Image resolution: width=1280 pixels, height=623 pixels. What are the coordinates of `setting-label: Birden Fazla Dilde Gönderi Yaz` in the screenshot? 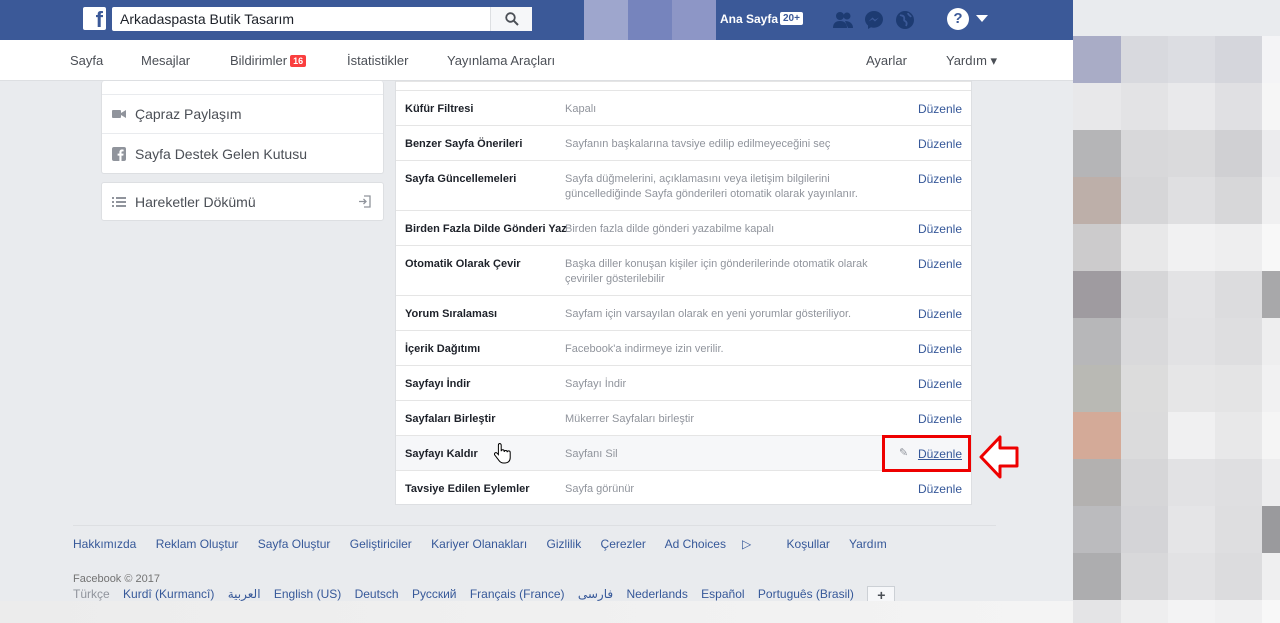 It's located at (486, 229).